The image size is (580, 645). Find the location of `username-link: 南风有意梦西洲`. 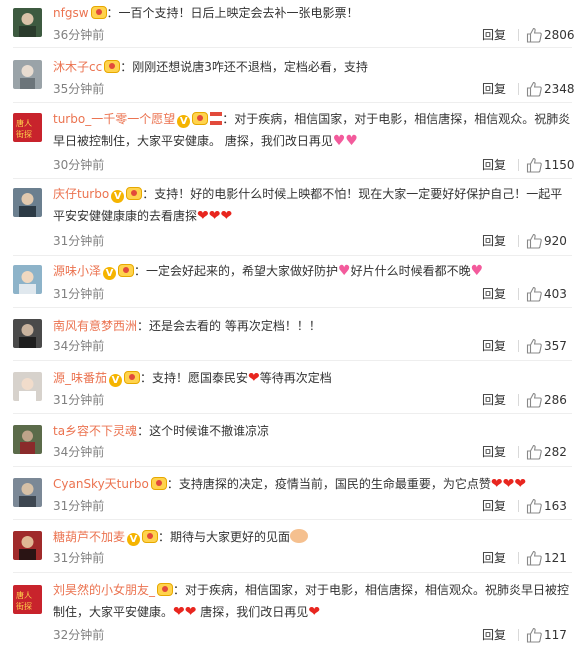

username-link: 南风有意梦西洲 is located at coordinates (95, 326).